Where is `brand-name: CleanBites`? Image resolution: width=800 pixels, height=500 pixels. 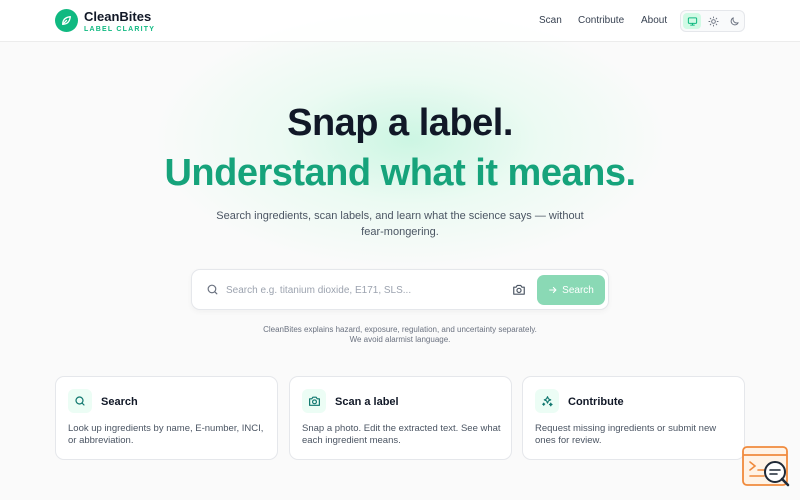
brand-name: CleanBites is located at coordinates (117, 16).